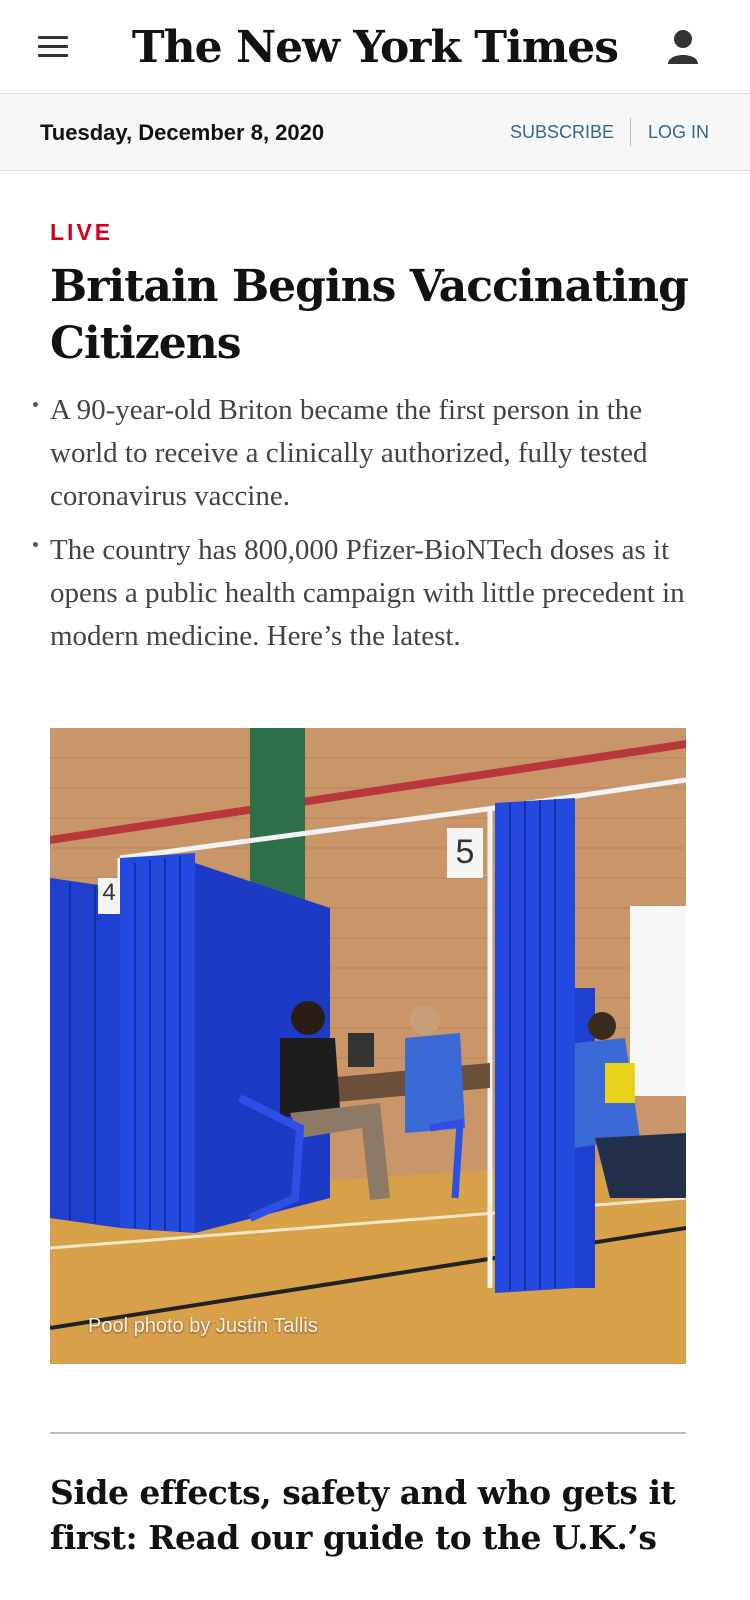 This screenshot has width=750, height=1600. What do you see at coordinates (465, 852) in the screenshot?
I see `booth-number-5: 5` at bounding box center [465, 852].